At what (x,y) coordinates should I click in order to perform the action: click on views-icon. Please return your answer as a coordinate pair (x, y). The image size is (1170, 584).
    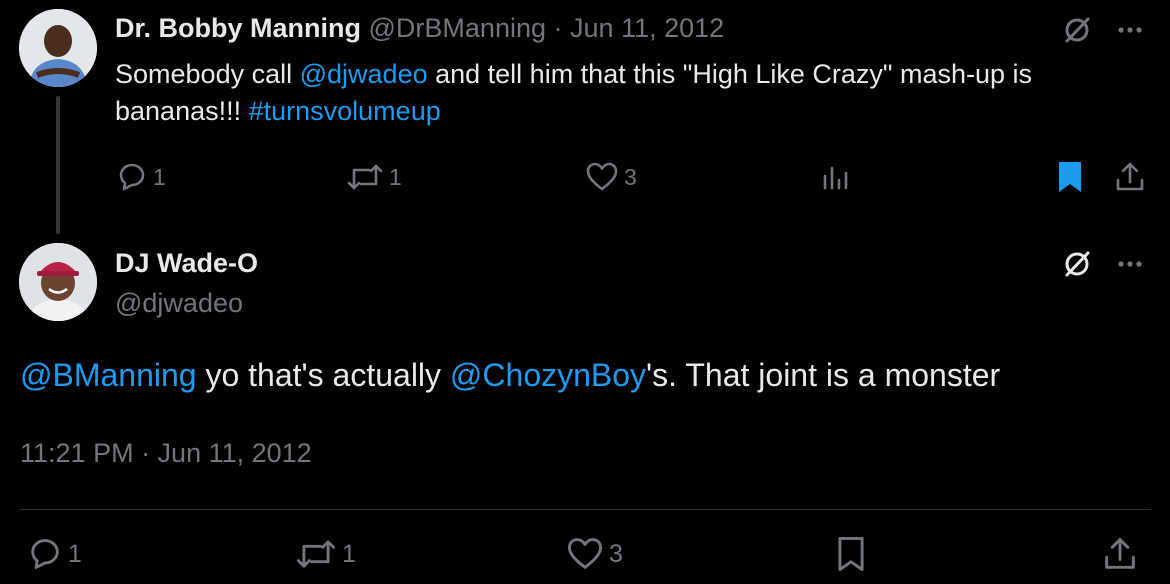
    Looking at the image, I should click on (835, 178).